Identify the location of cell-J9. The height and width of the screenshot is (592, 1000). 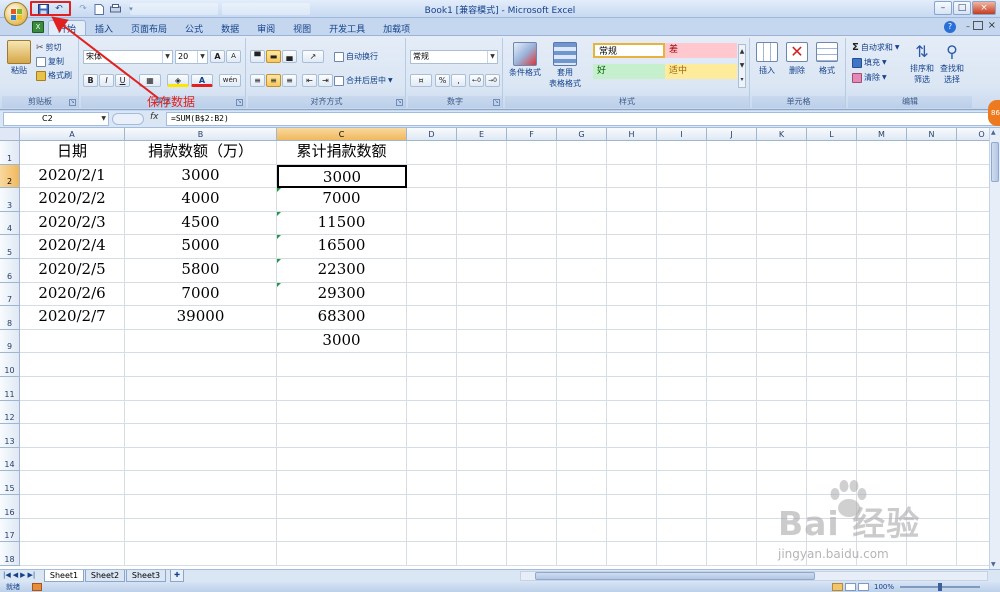
(732, 341).